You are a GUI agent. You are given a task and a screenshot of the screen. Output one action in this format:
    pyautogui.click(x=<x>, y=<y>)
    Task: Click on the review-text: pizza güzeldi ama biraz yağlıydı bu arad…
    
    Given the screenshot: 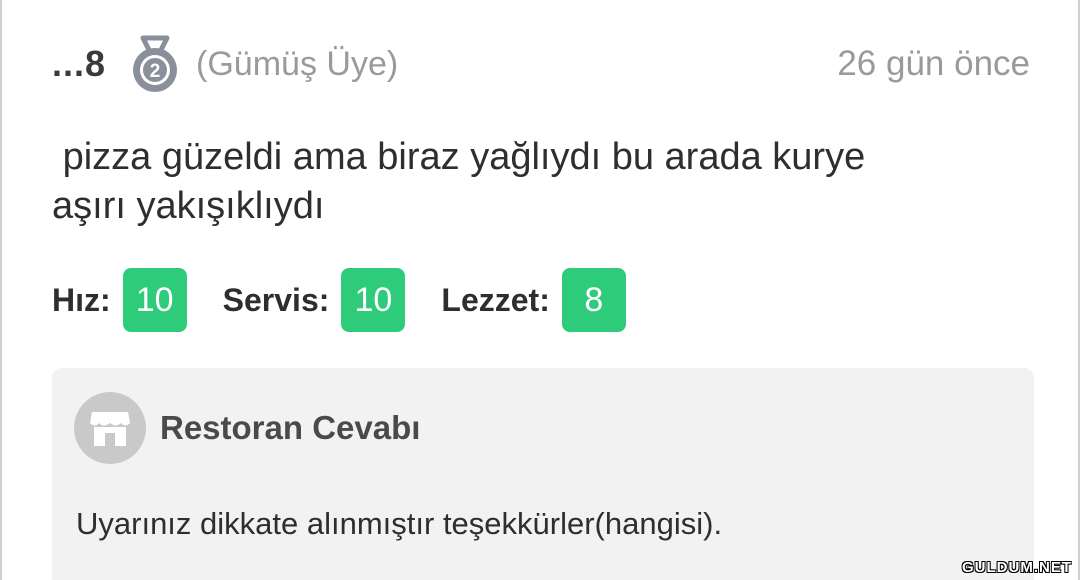 What is the action you would take?
    pyautogui.click(x=459, y=181)
    